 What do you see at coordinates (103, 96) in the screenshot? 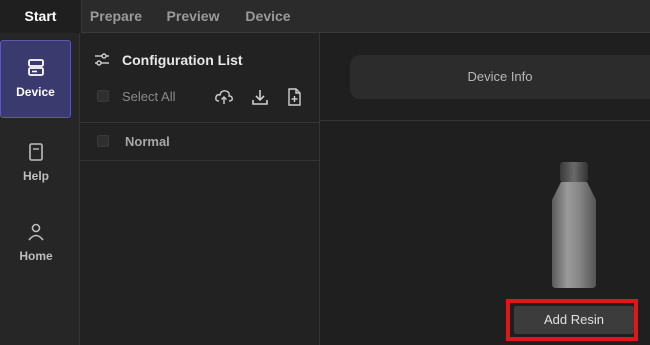
I see `select-all-checkbox` at bounding box center [103, 96].